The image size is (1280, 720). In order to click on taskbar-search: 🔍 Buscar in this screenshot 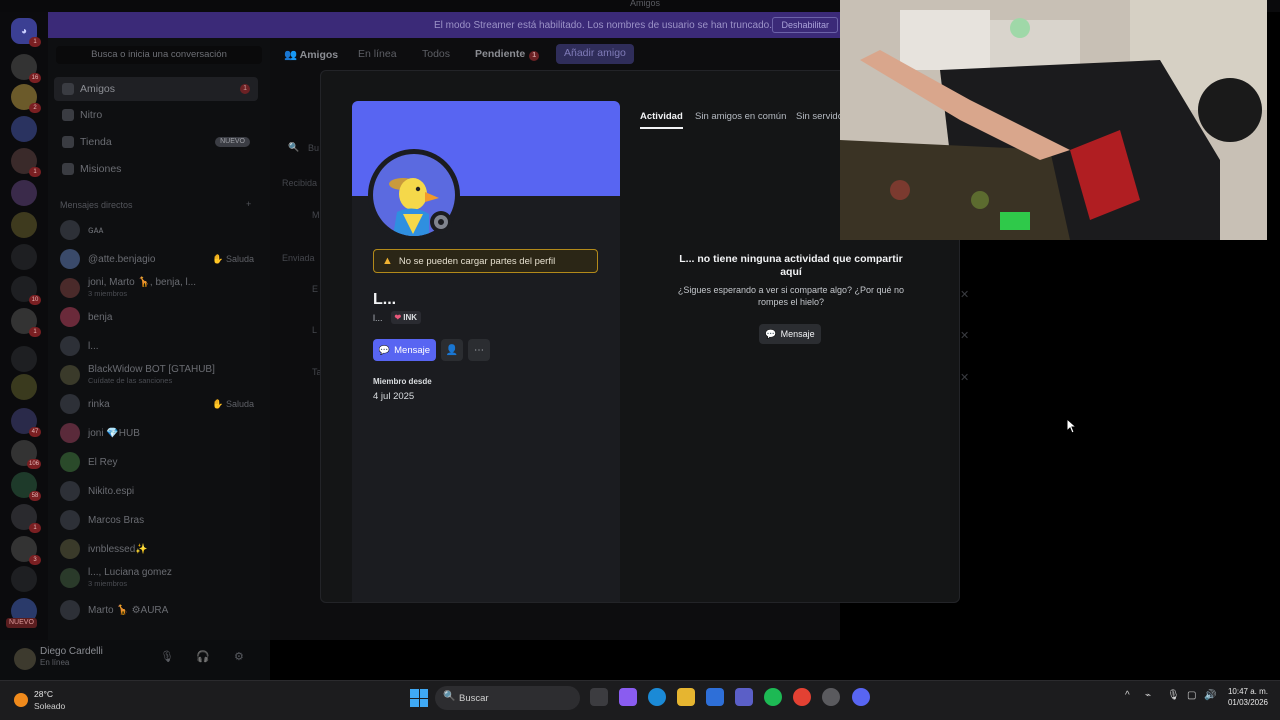, I will do `click(507, 698)`.